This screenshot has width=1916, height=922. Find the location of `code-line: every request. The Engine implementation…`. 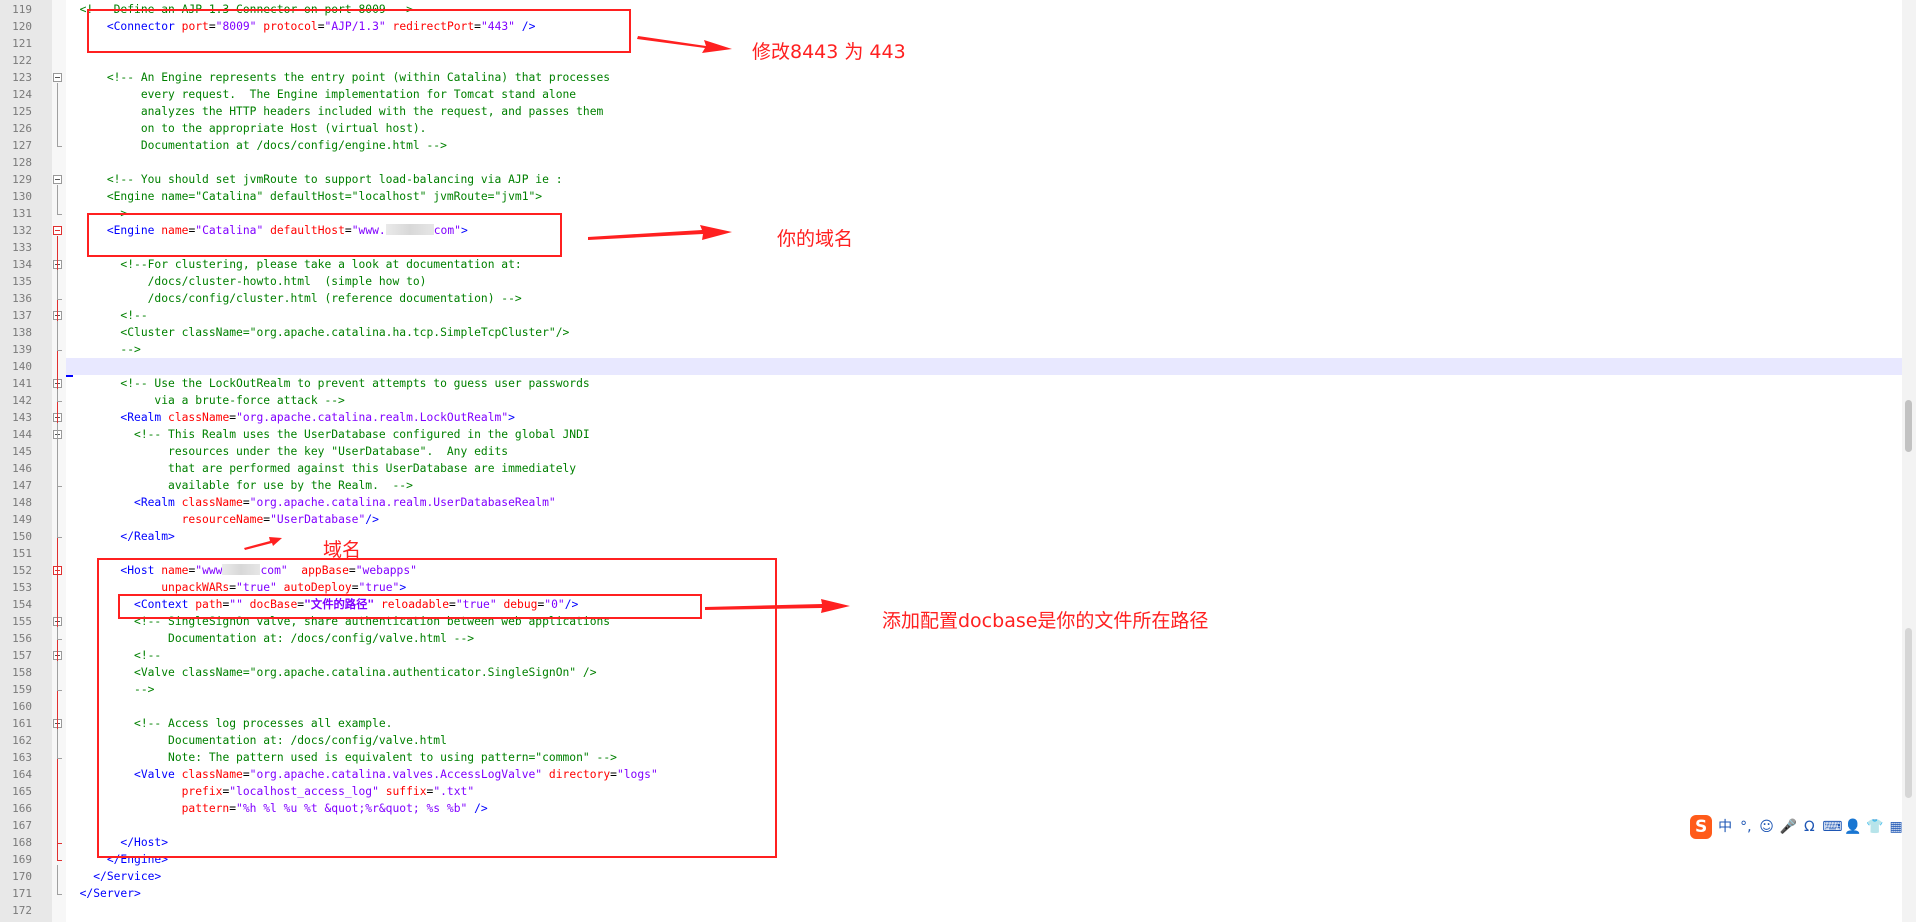

code-line: every request. The Engine implementation… is located at coordinates (984, 94).